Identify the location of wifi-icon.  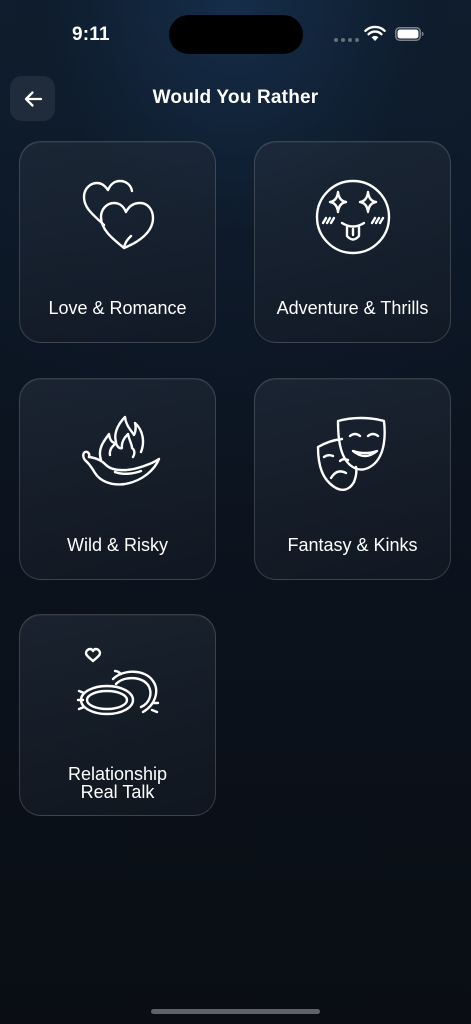
(375, 33).